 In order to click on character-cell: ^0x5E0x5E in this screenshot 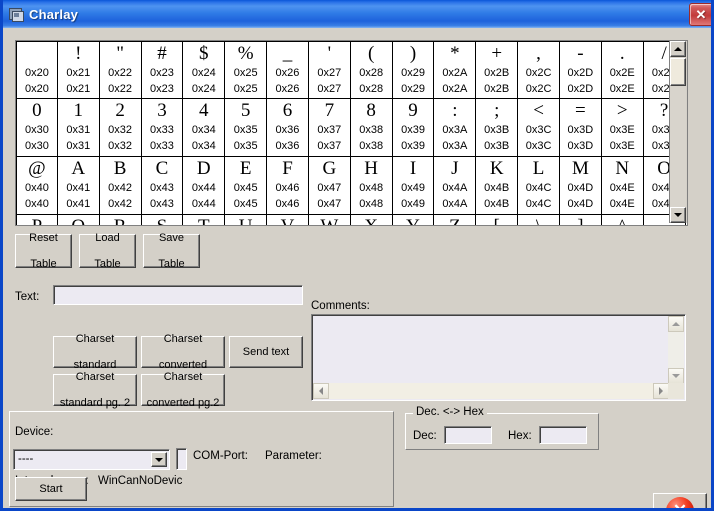, I will do `click(622, 220)`.